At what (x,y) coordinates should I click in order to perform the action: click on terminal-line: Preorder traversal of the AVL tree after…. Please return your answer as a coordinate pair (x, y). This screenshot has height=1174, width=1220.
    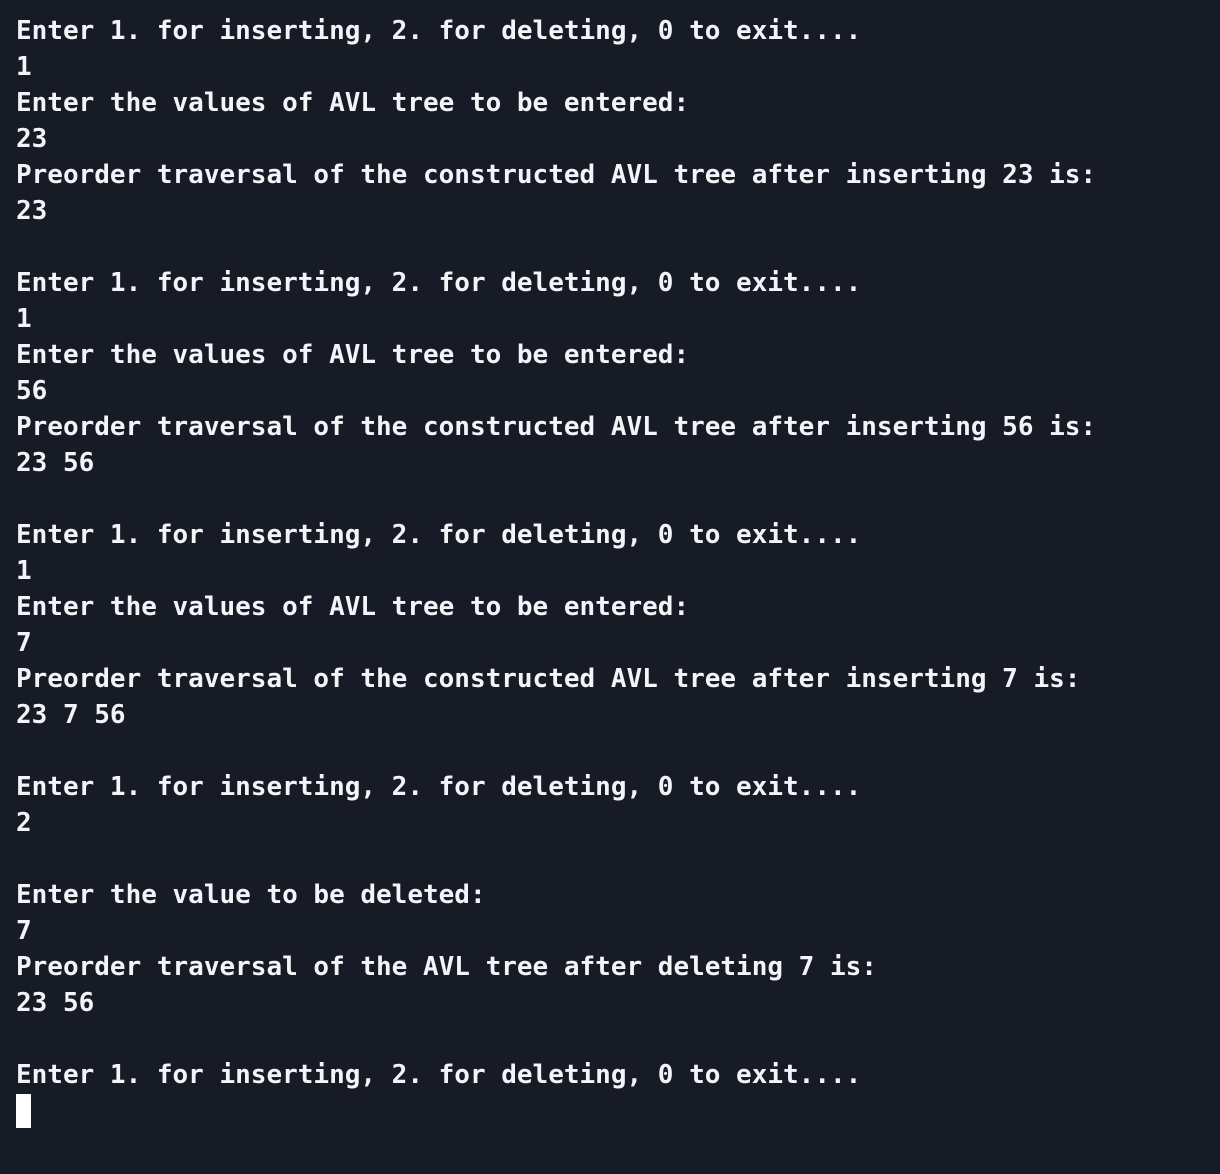
    Looking at the image, I should click on (446, 967).